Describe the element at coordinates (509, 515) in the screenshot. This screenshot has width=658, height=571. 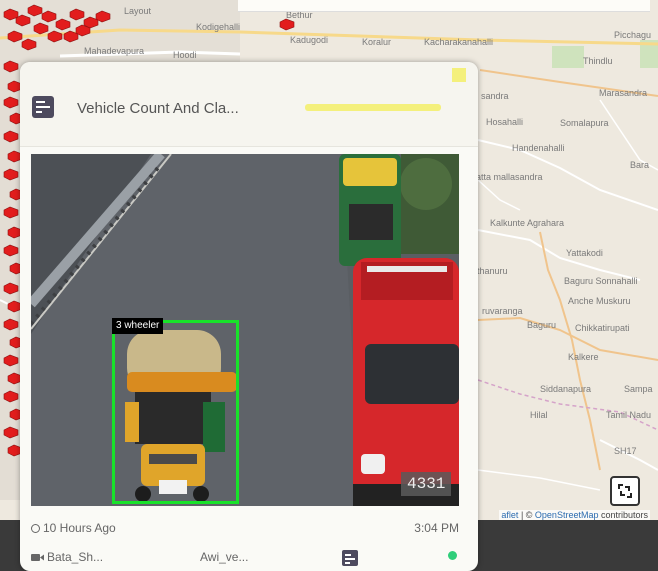
I see `leaflet-link: aflet` at that location.